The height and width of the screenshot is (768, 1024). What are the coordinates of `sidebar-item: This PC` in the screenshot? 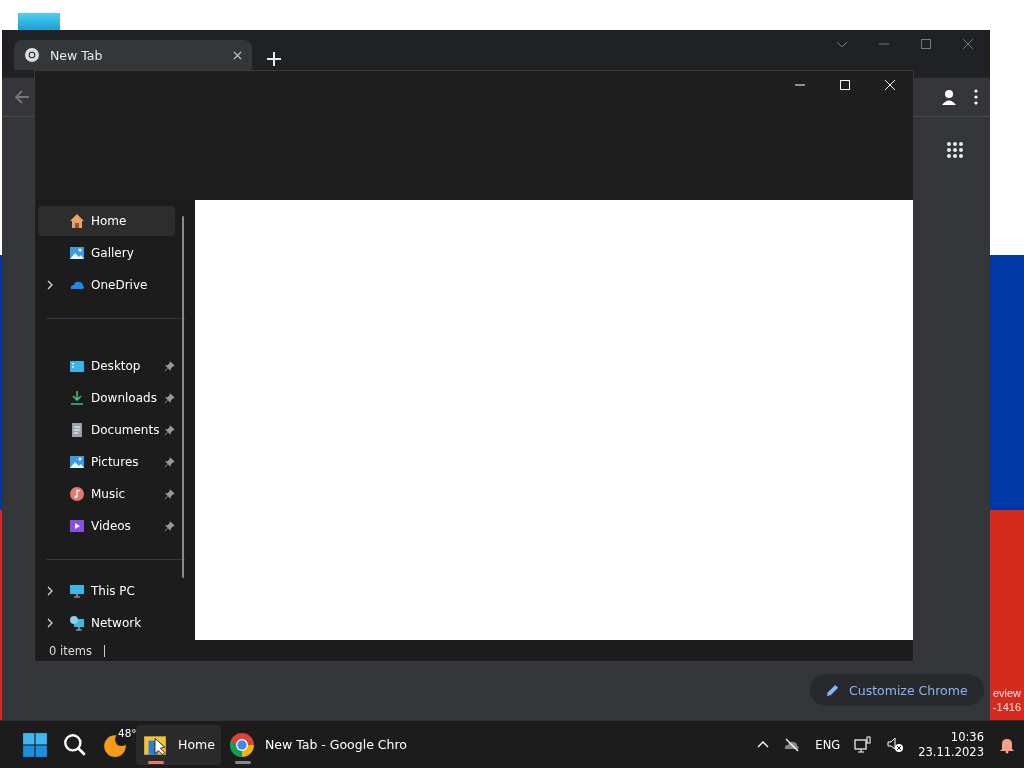 It's located at (106, 591).